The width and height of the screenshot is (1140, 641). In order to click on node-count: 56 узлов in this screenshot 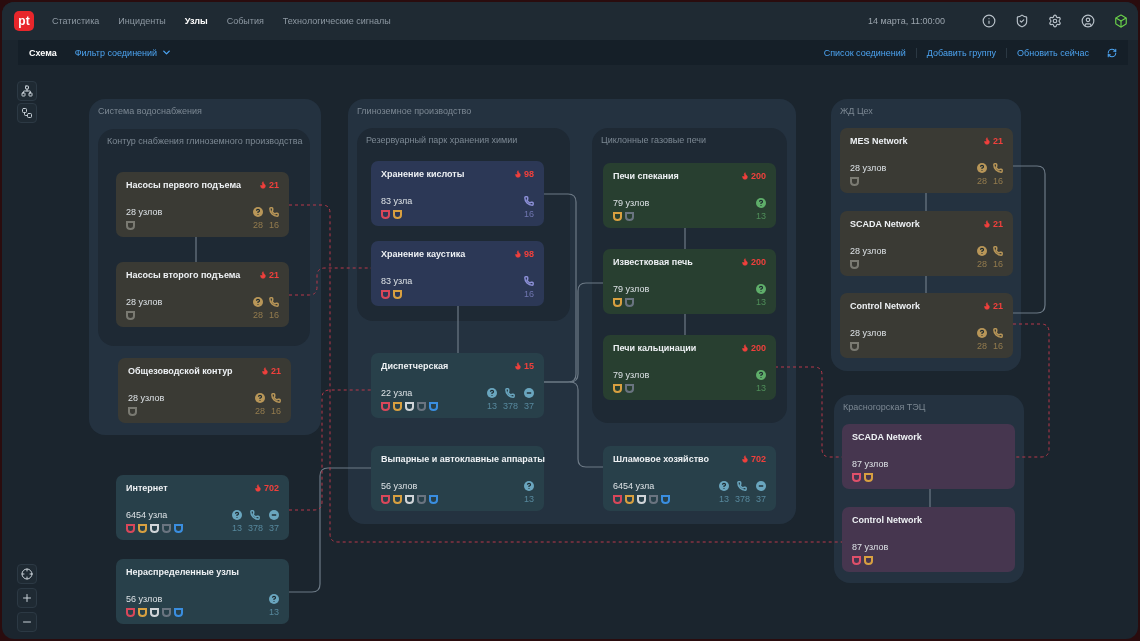, I will do `click(145, 599)`.